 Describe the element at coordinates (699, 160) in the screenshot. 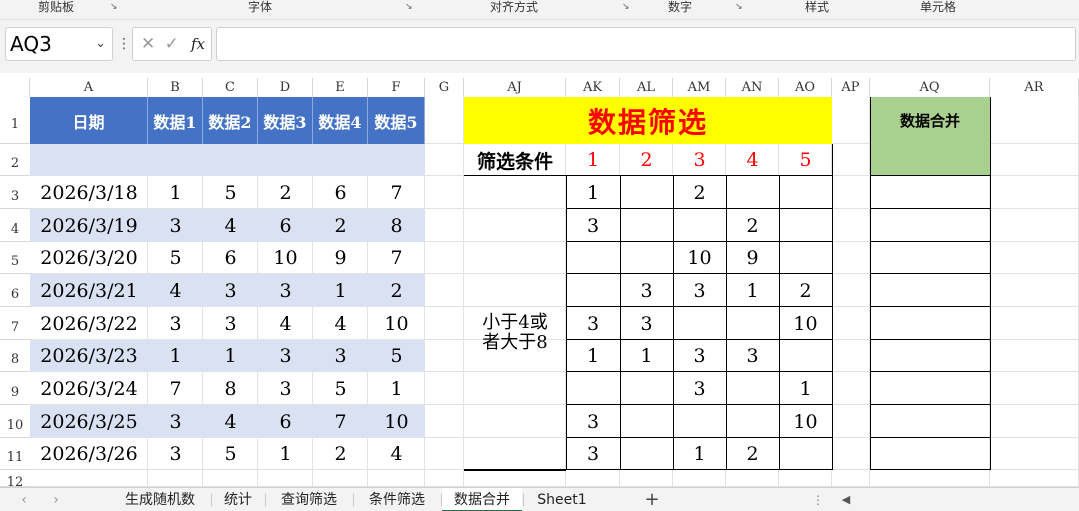

I see `condition-number-cell: 3` at that location.